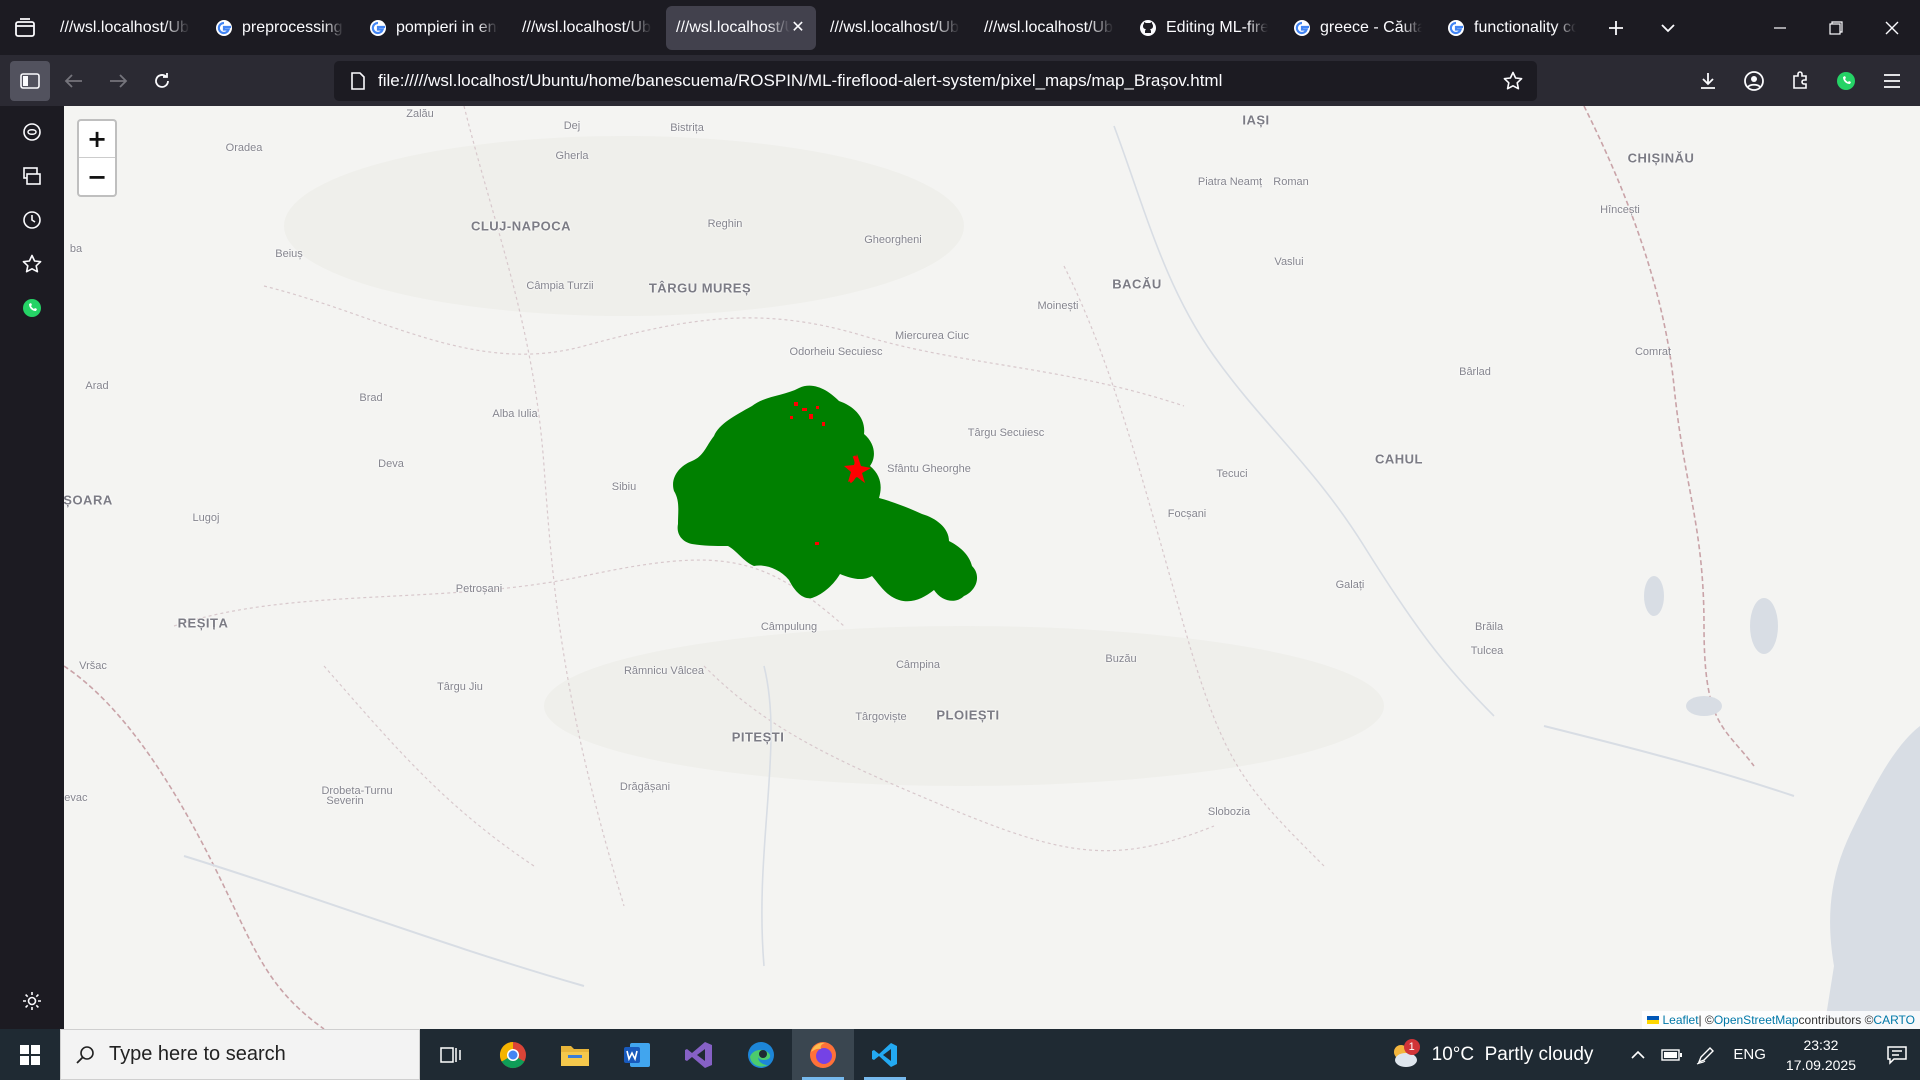 Image resolution: width=1920 pixels, height=1080 pixels. What do you see at coordinates (1756, 1020) in the screenshot?
I see `osm-link: OpenStreetMap` at bounding box center [1756, 1020].